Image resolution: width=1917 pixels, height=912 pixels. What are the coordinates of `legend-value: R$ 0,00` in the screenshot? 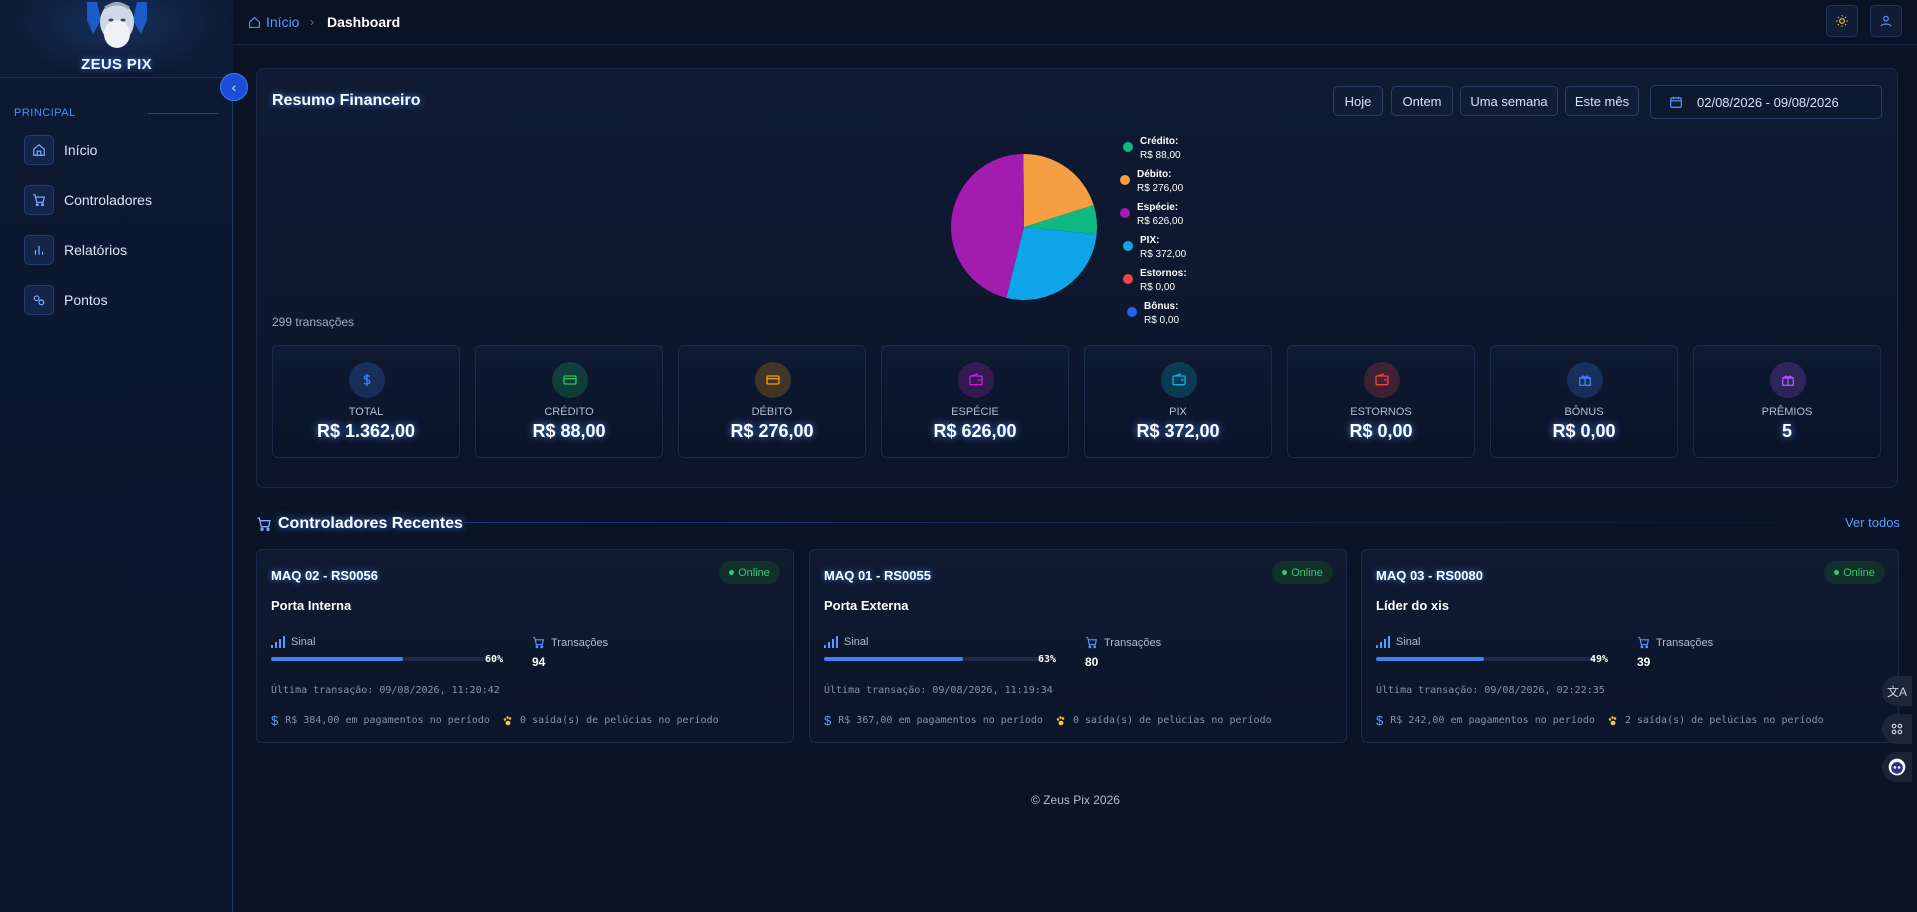 It's located at (1157, 287).